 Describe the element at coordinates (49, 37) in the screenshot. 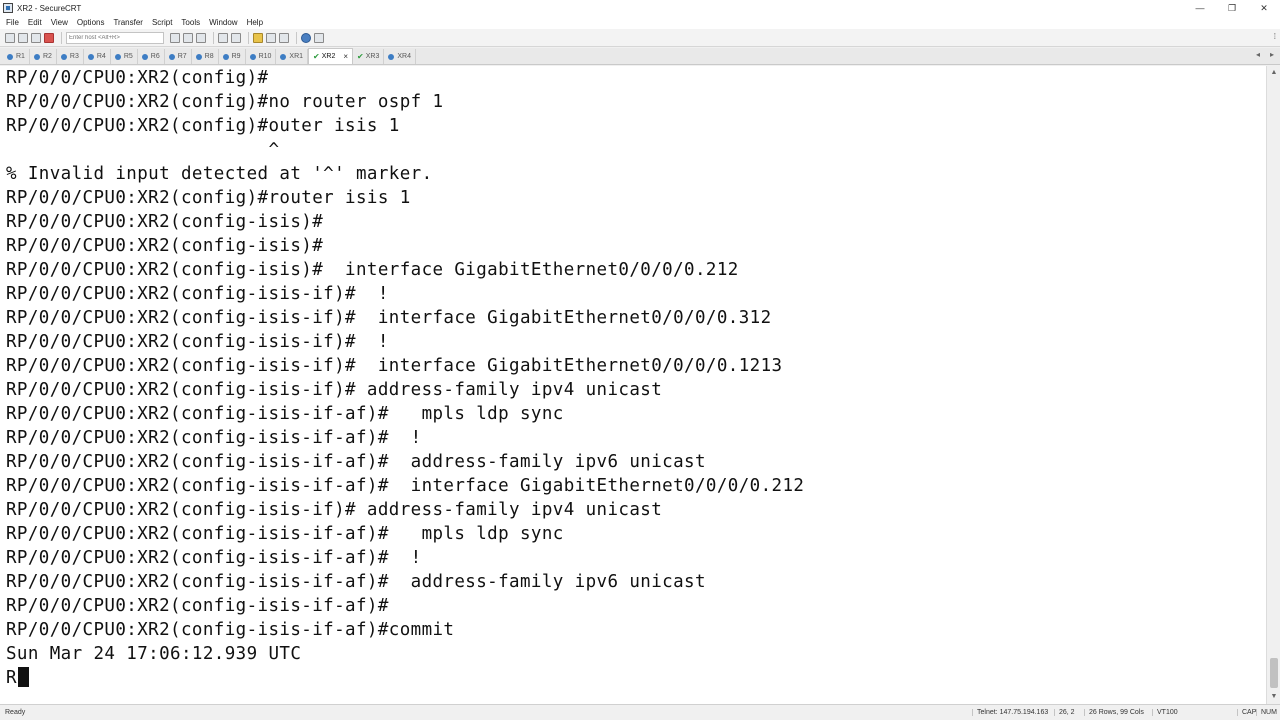

I see `disconnect-icon` at that location.